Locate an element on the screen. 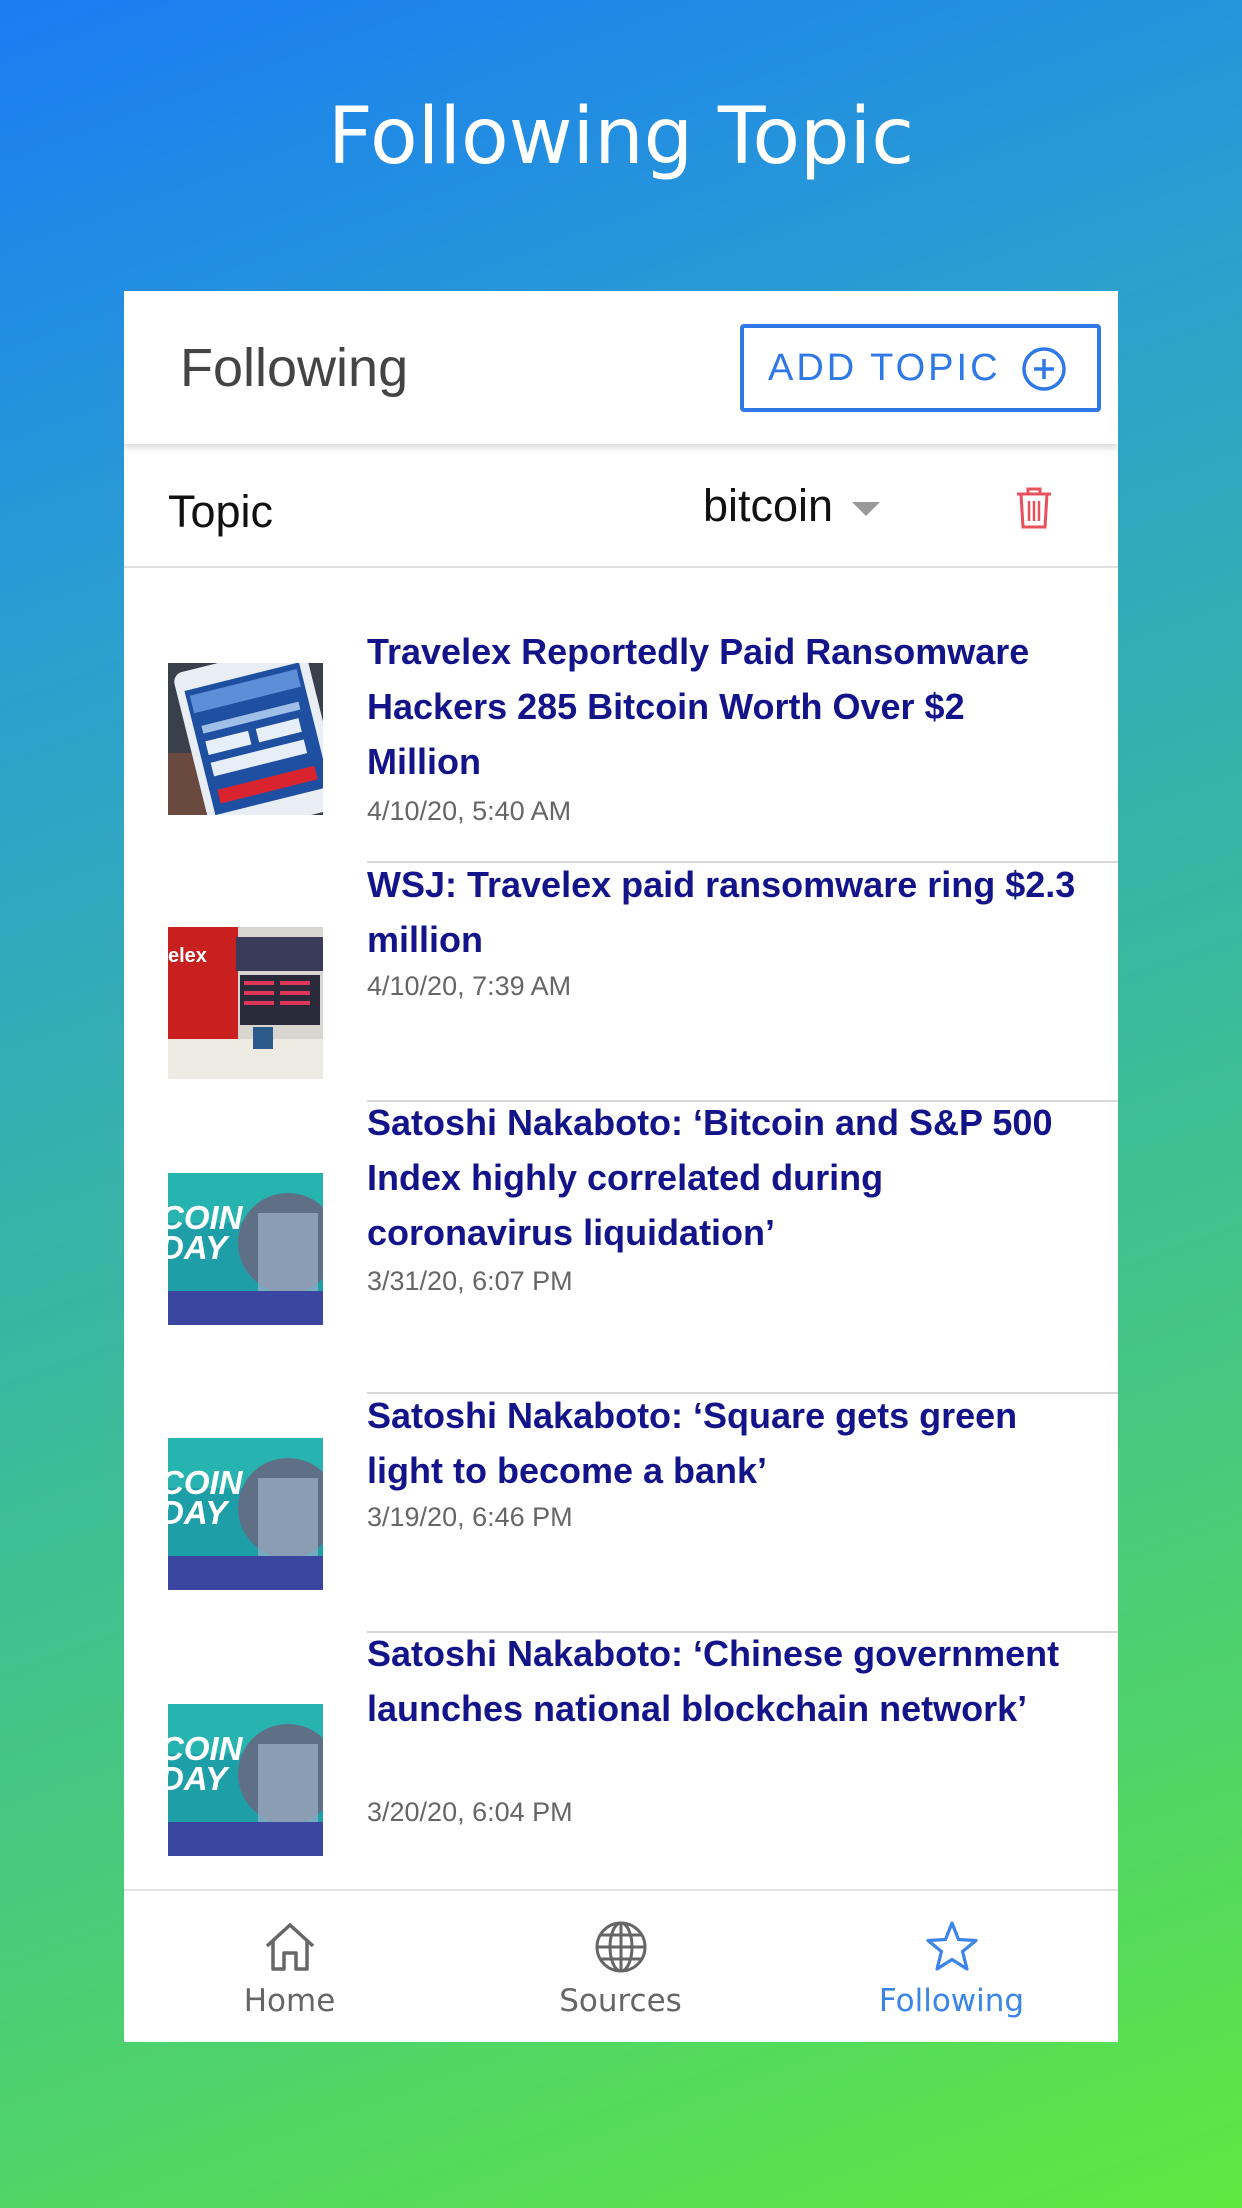  article-thumbnail is located at coordinates (245, 739).